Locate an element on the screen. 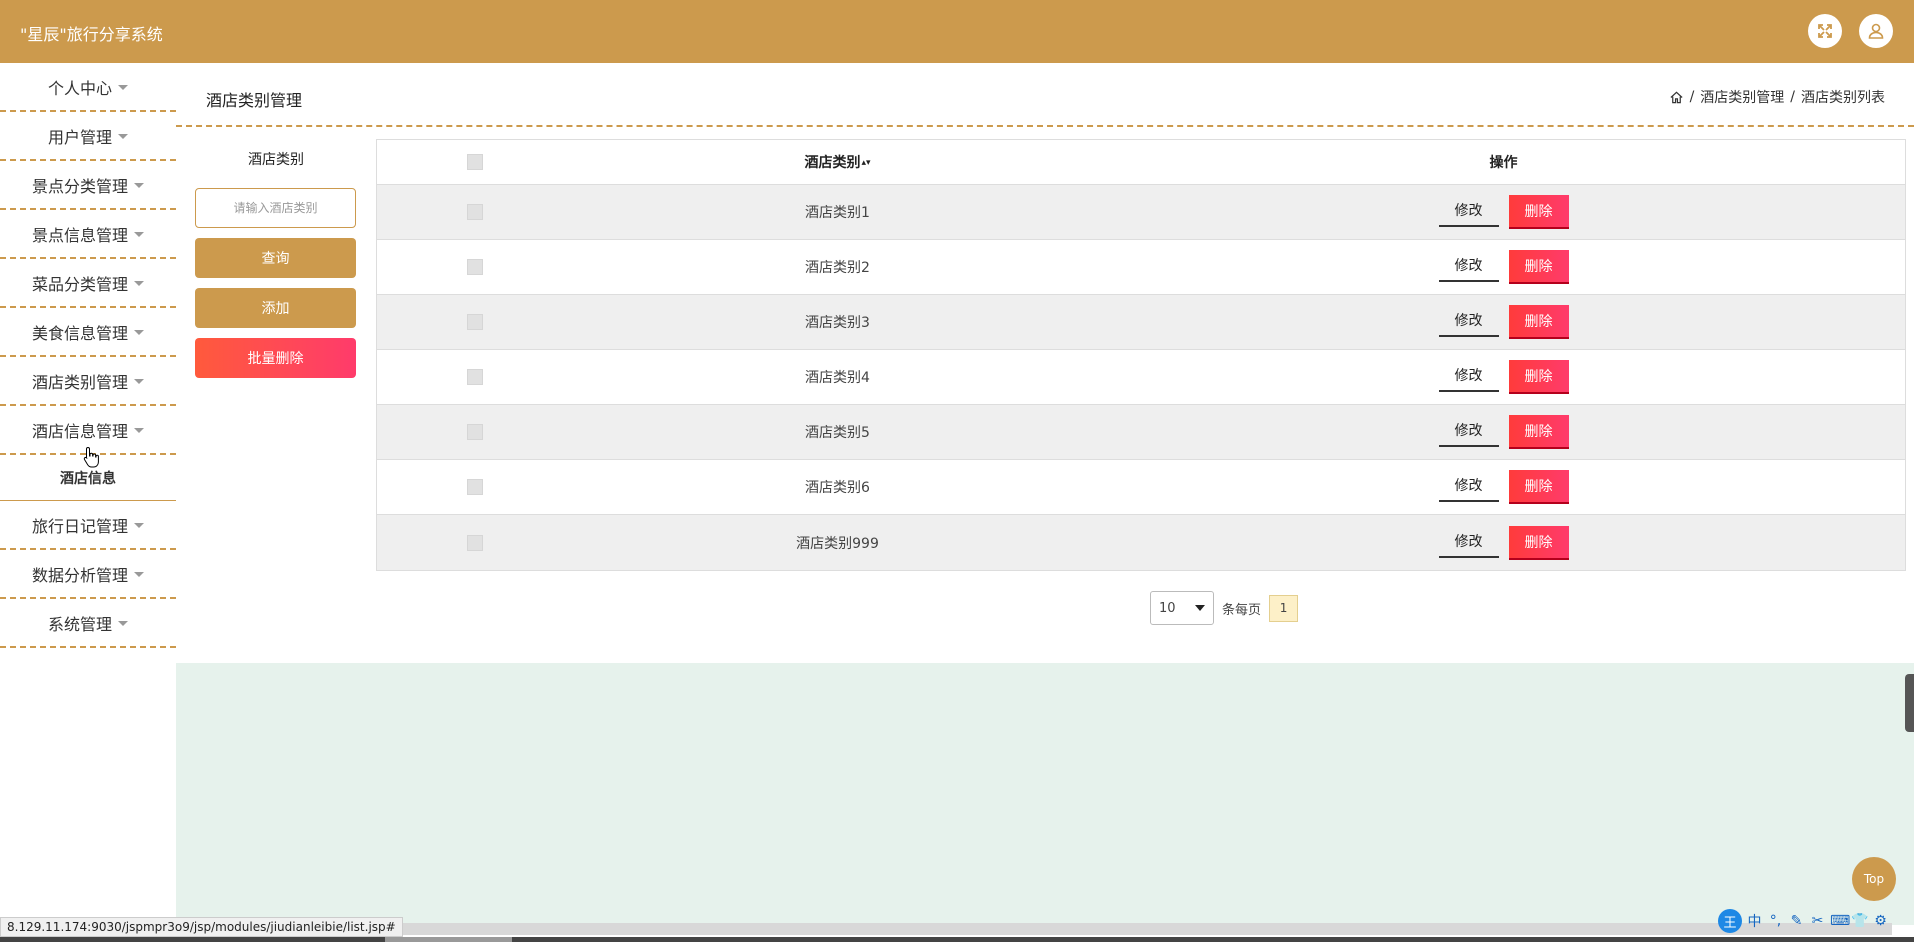  page-size-select: 10 is located at coordinates (1182, 608).